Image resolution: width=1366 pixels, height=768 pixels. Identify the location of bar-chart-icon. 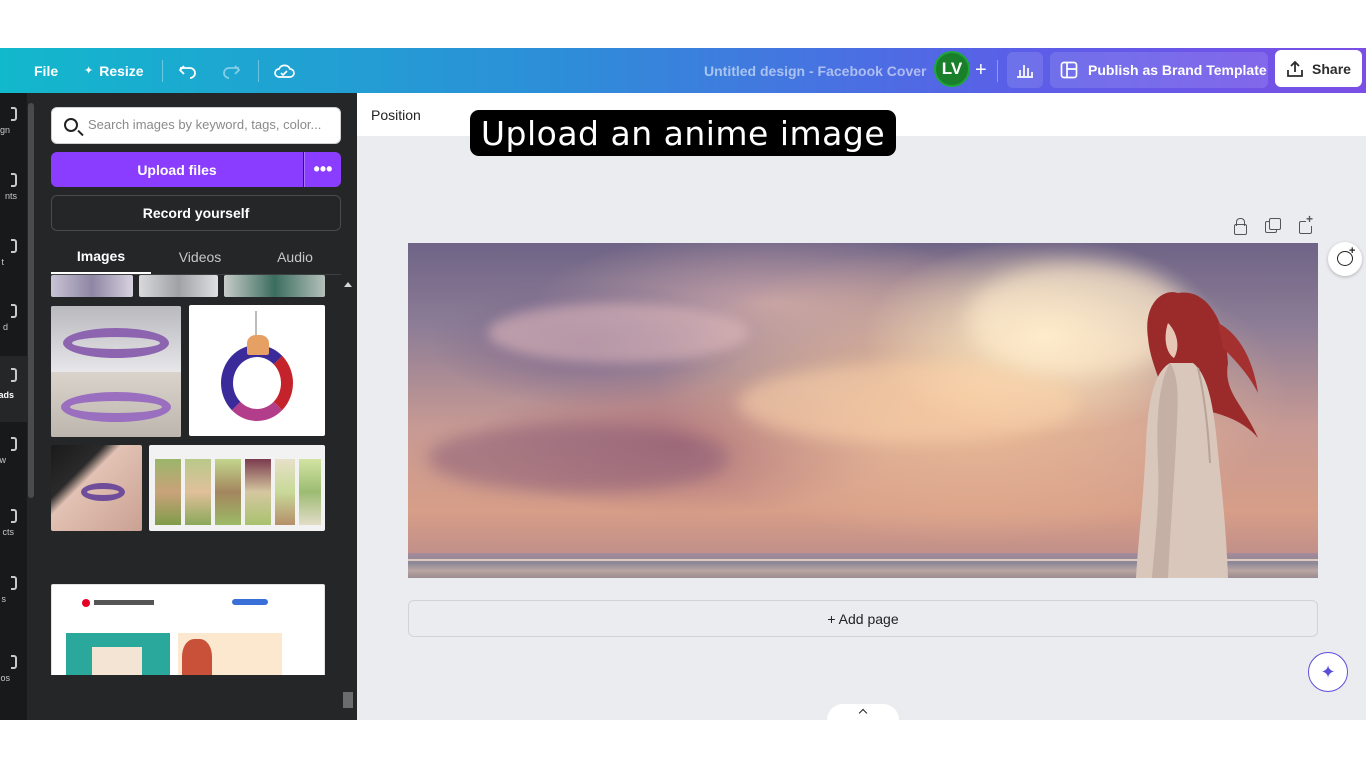
(1025, 71).